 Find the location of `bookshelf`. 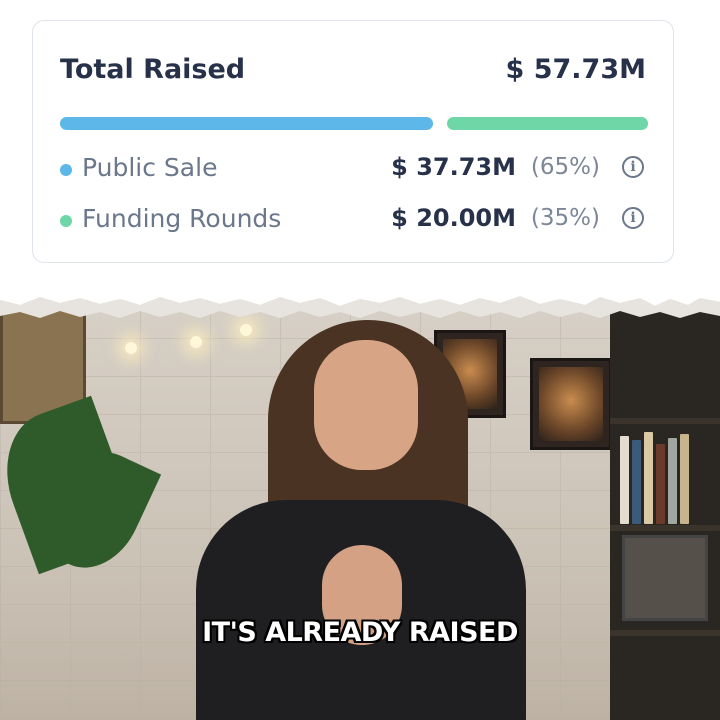

bookshelf is located at coordinates (665, 515).